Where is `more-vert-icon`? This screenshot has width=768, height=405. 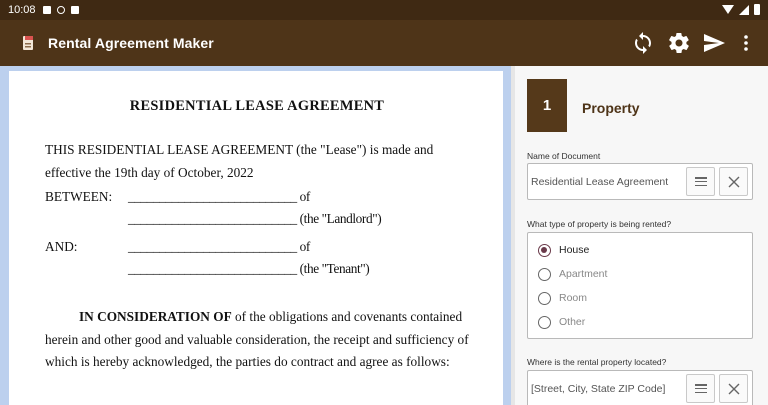
more-vert-icon is located at coordinates (746, 43).